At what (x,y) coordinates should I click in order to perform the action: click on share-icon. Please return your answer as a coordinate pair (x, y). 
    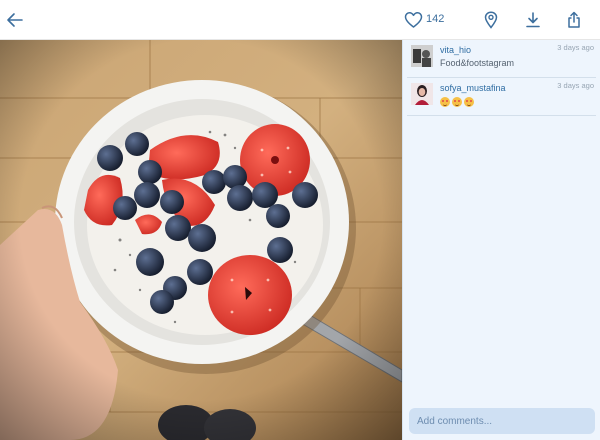
    Looking at the image, I should click on (574, 19).